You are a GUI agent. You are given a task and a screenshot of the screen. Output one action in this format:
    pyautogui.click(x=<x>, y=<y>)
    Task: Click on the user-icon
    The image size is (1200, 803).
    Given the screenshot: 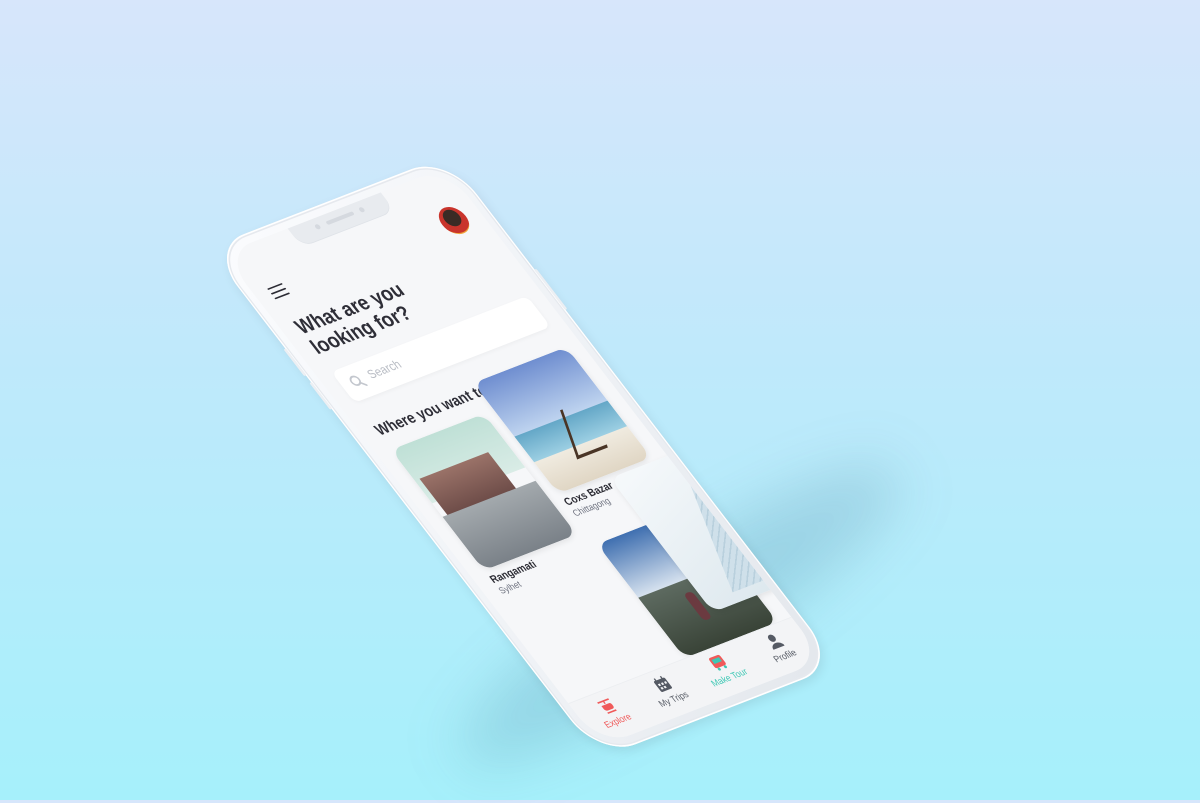 What is the action you would take?
    pyautogui.click(x=776, y=642)
    